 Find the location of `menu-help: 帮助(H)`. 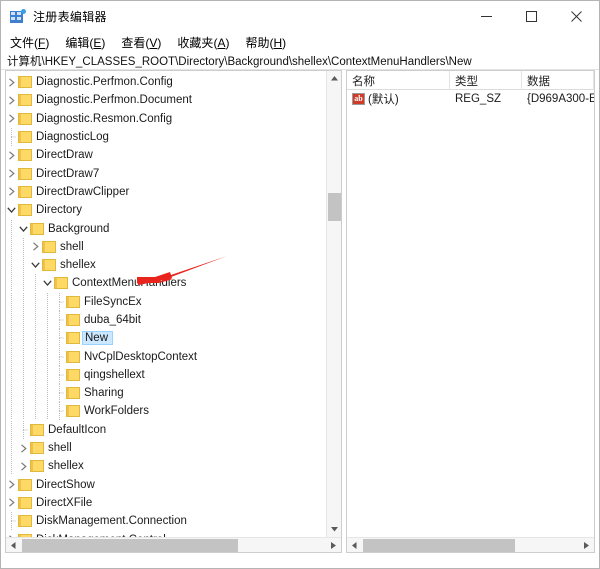

menu-help: 帮助(H) is located at coordinates (265, 42).